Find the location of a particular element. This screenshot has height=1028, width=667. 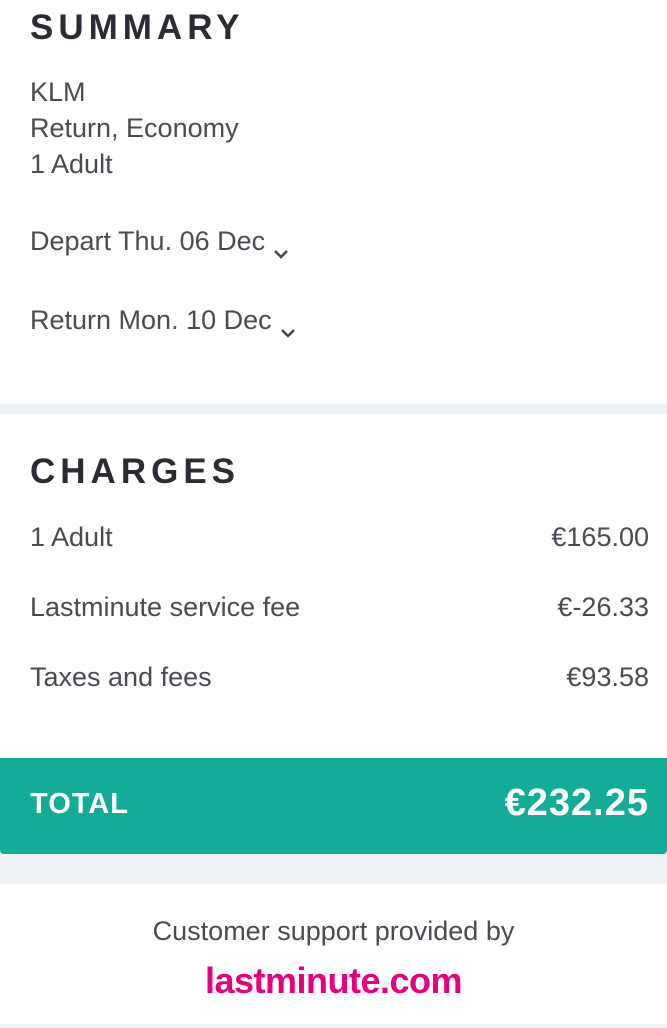

brand-logo: lastminute.com is located at coordinates (333, 981).